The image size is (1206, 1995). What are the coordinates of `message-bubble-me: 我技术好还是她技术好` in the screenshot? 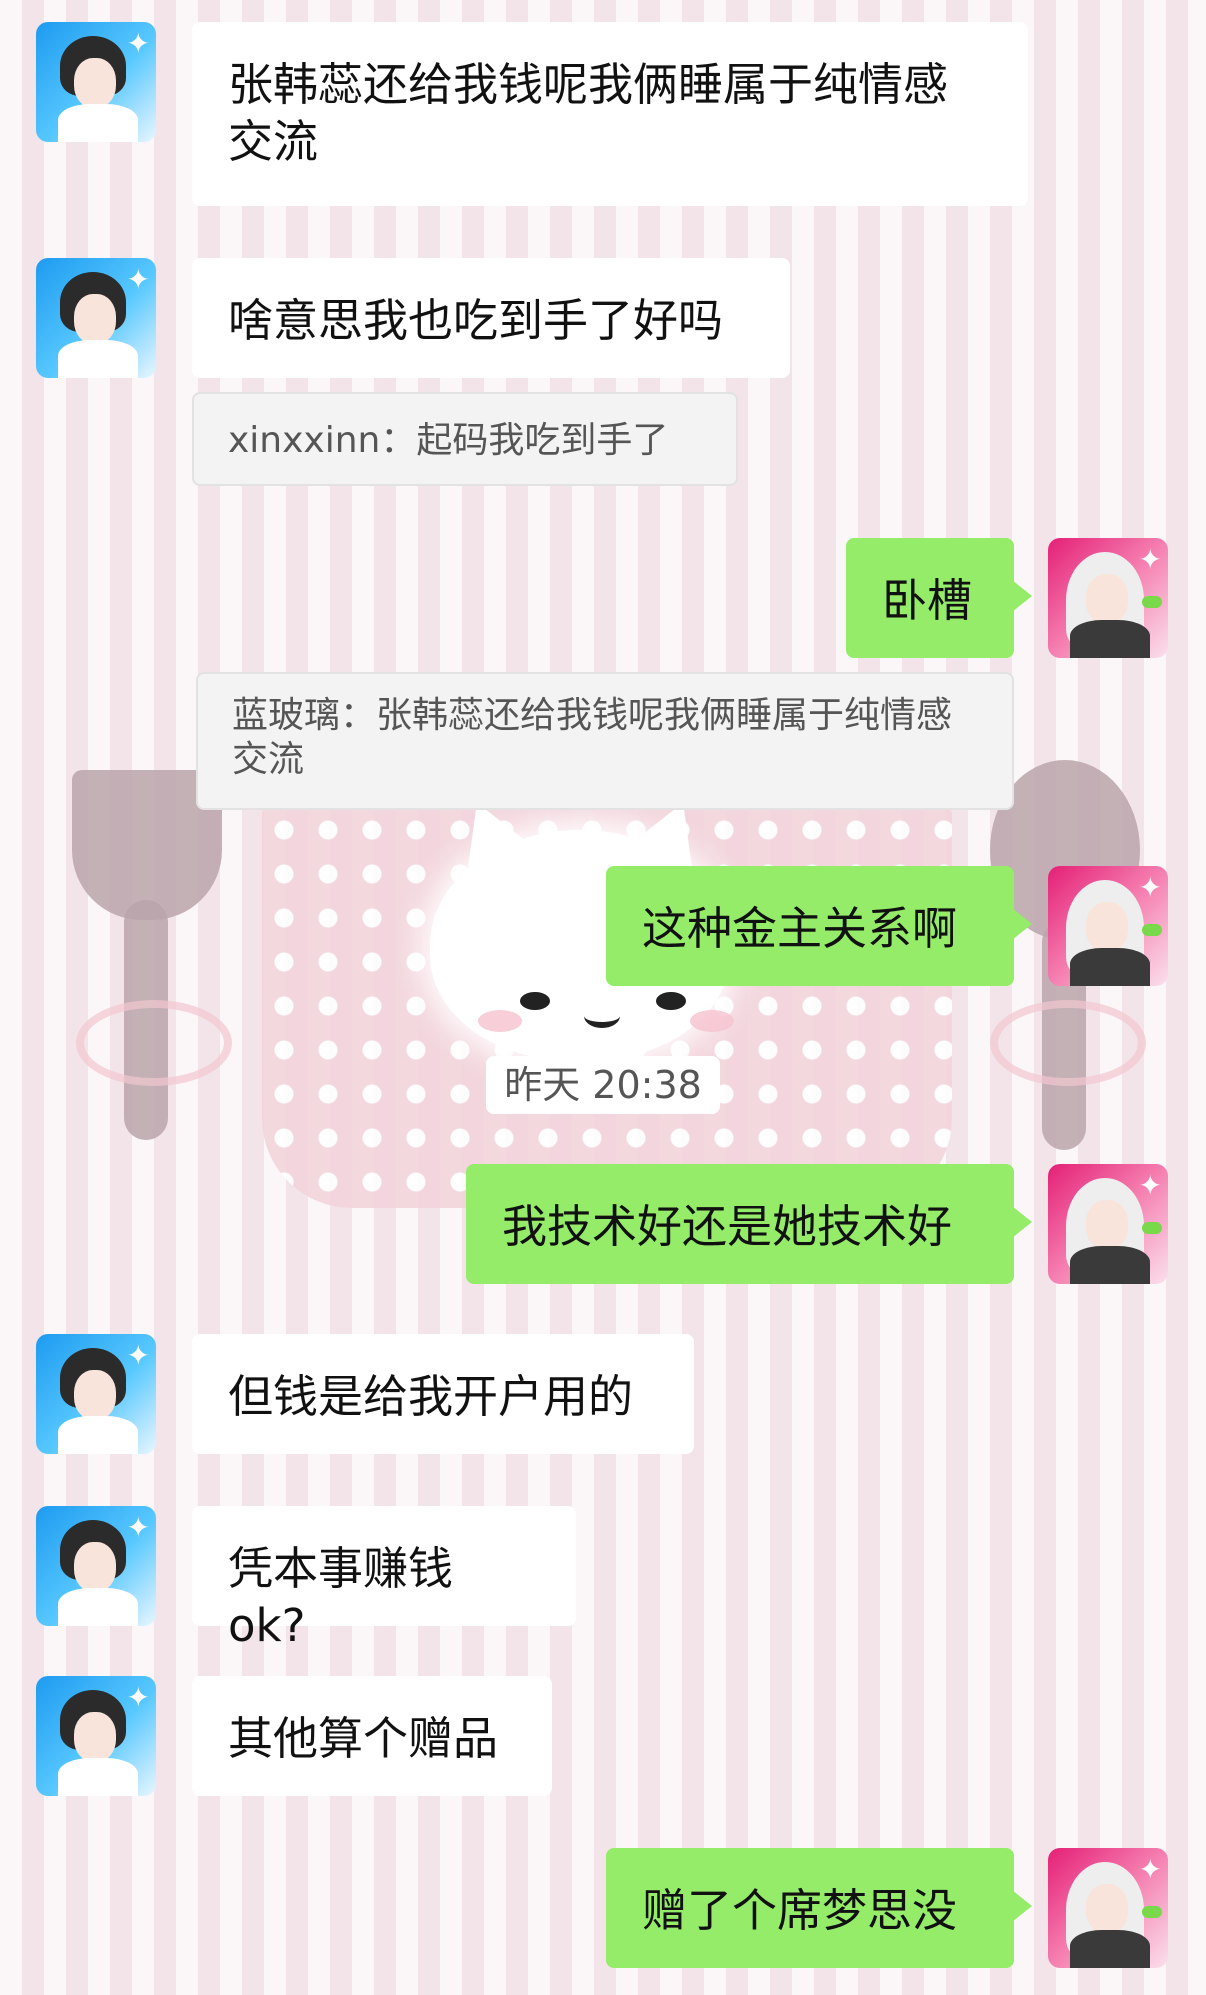 It's located at (749, 1224).